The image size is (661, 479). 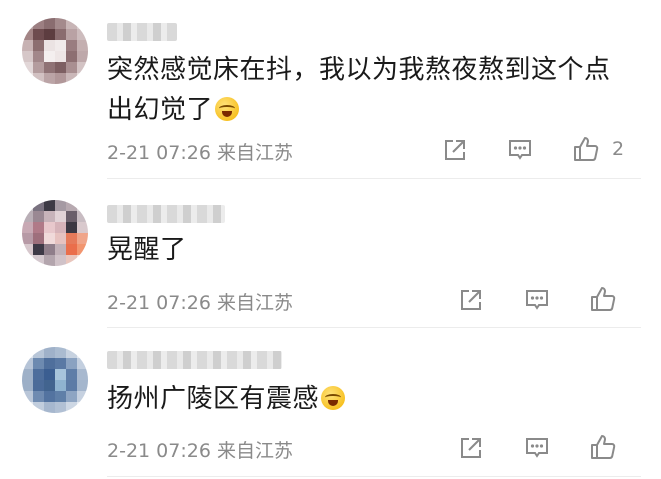 I want to click on comment-text-line: 扬州广陵区有震感, so click(x=367, y=399).